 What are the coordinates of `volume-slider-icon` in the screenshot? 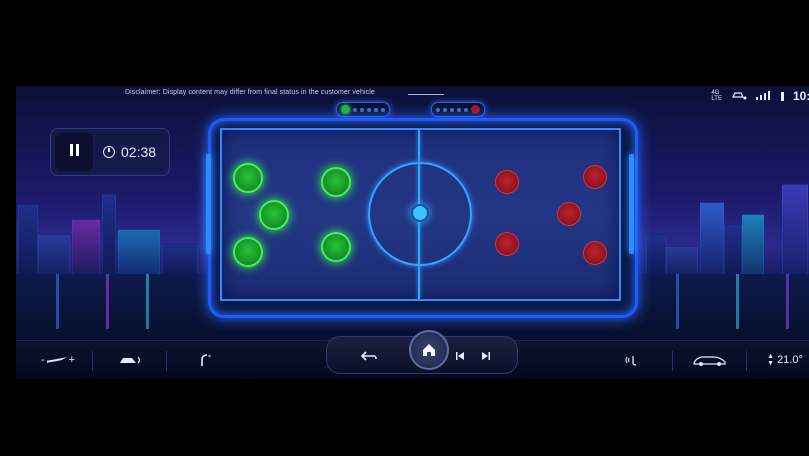 It's located at (56, 360).